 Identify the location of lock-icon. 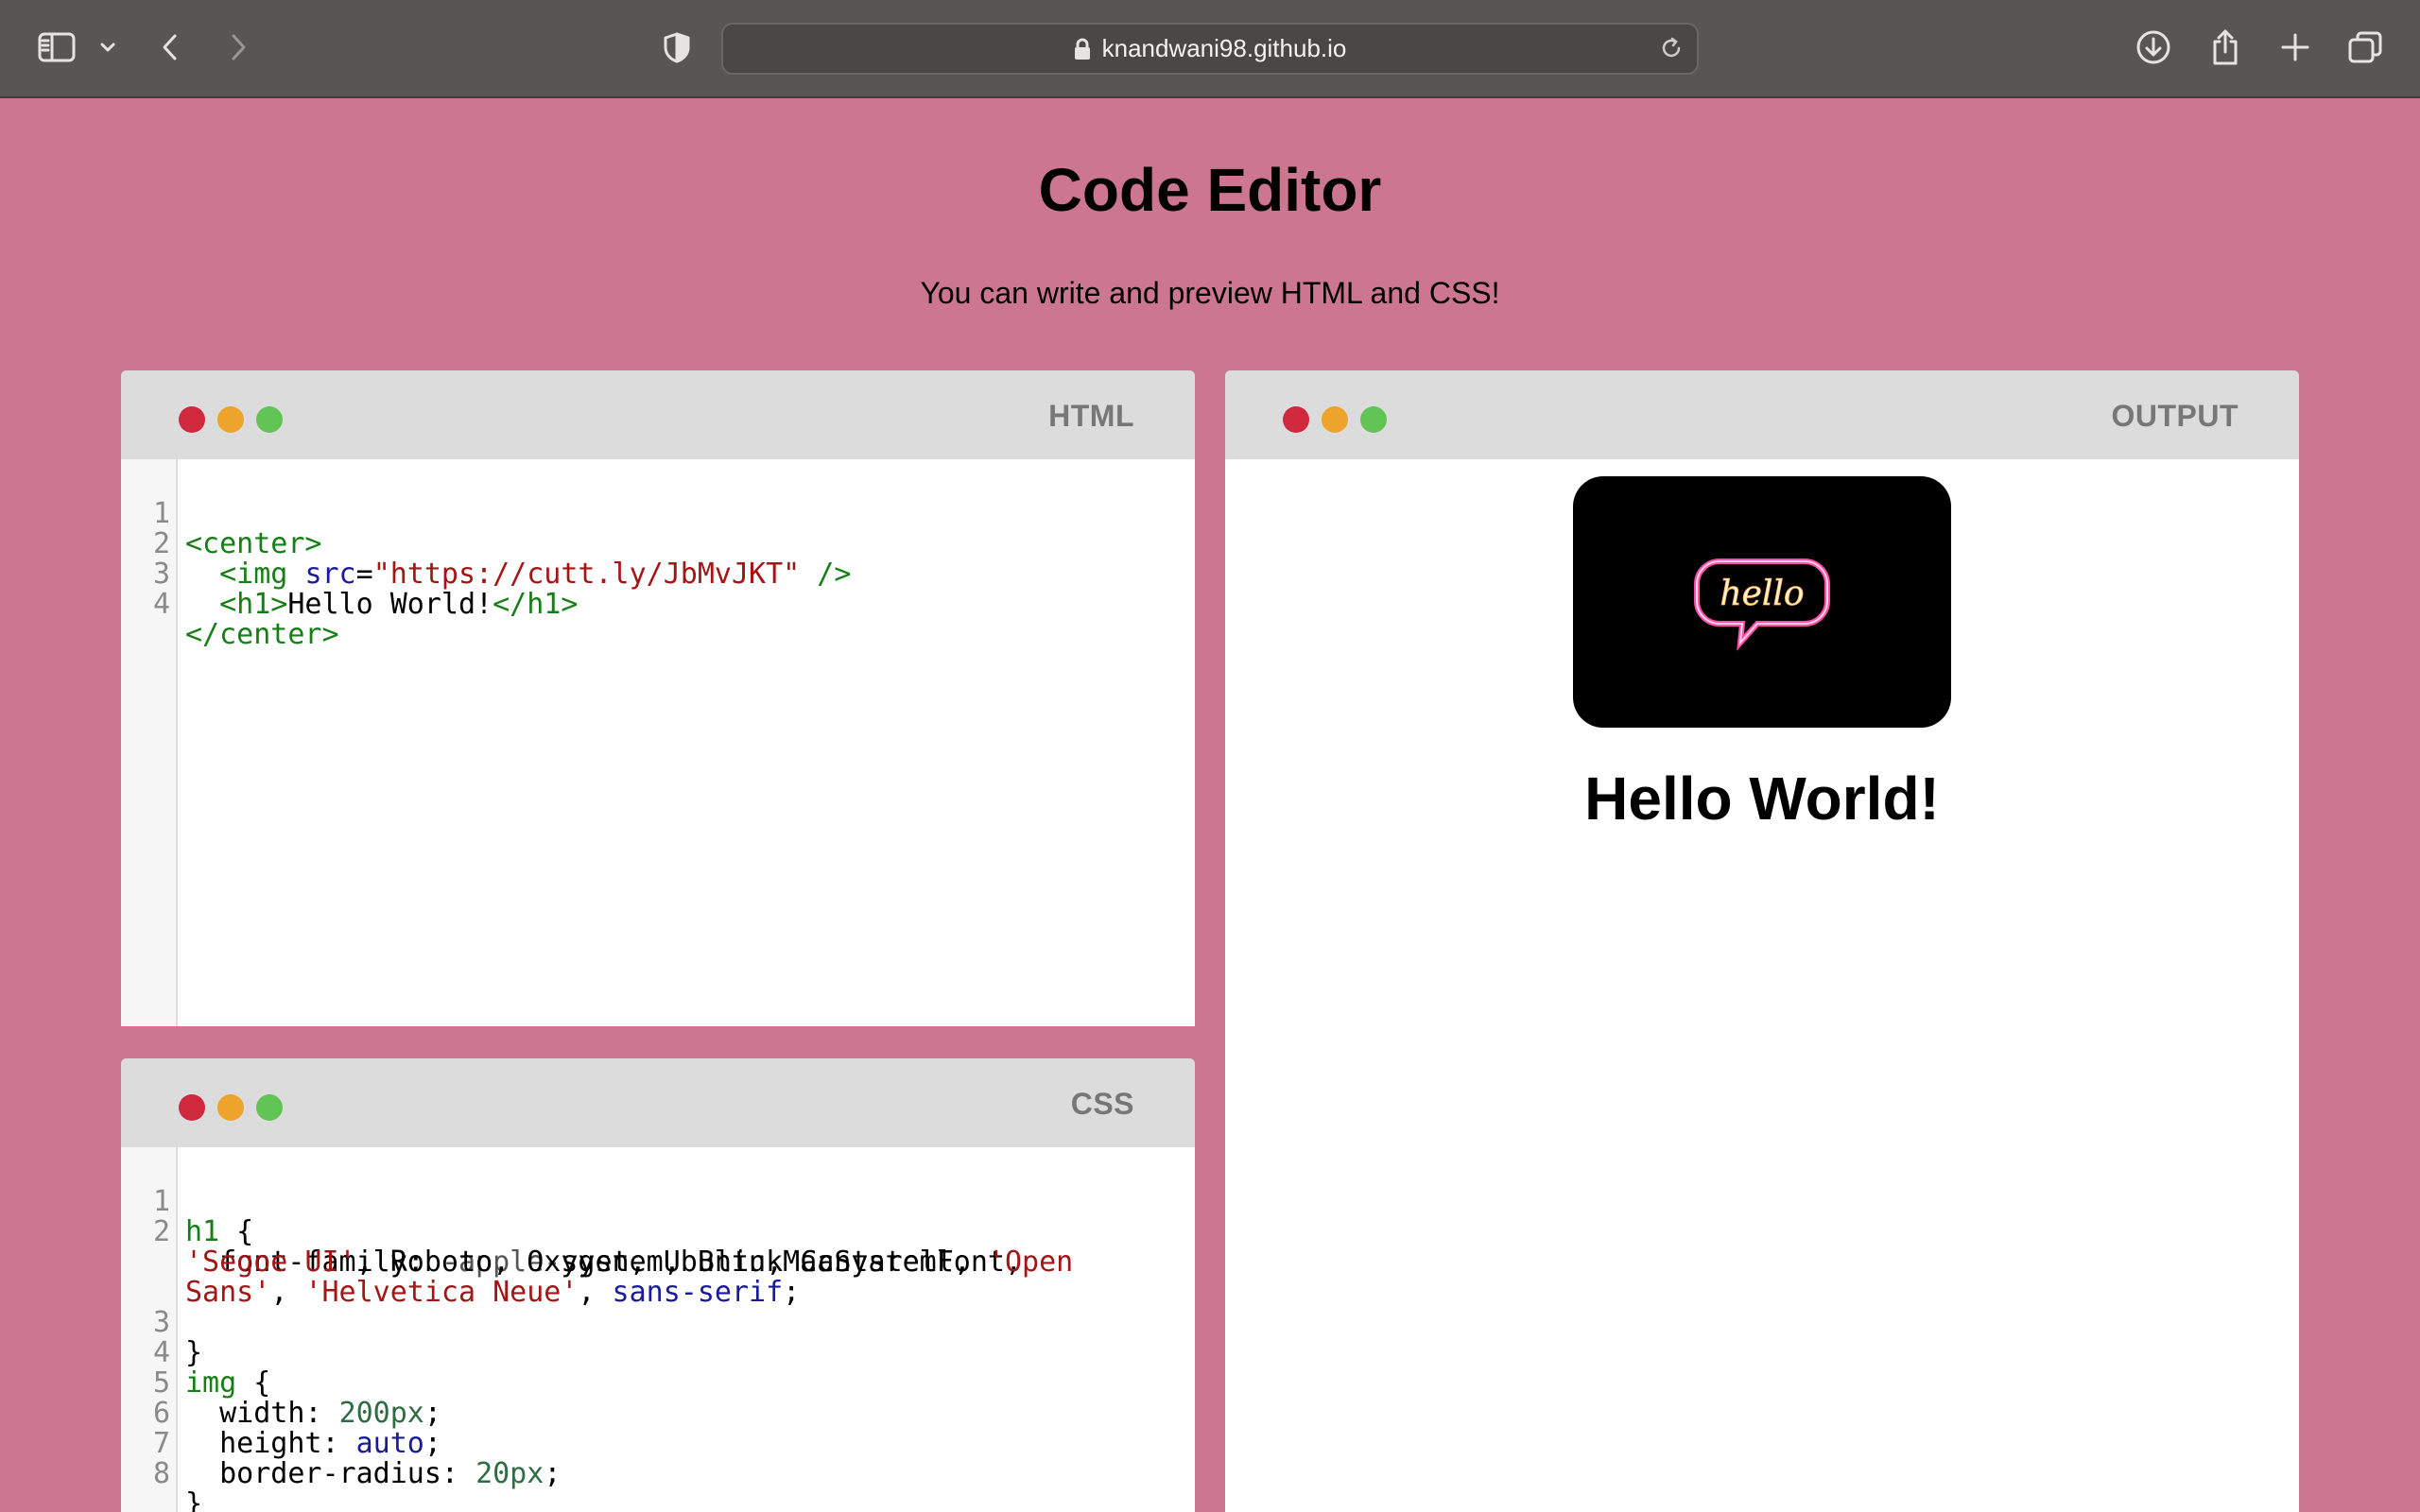
(1082, 49).